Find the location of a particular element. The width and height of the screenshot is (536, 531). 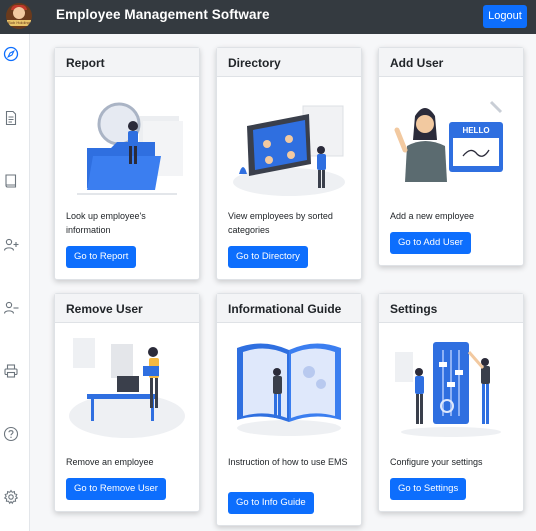

person-dash-icon is located at coordinates (11, 308).